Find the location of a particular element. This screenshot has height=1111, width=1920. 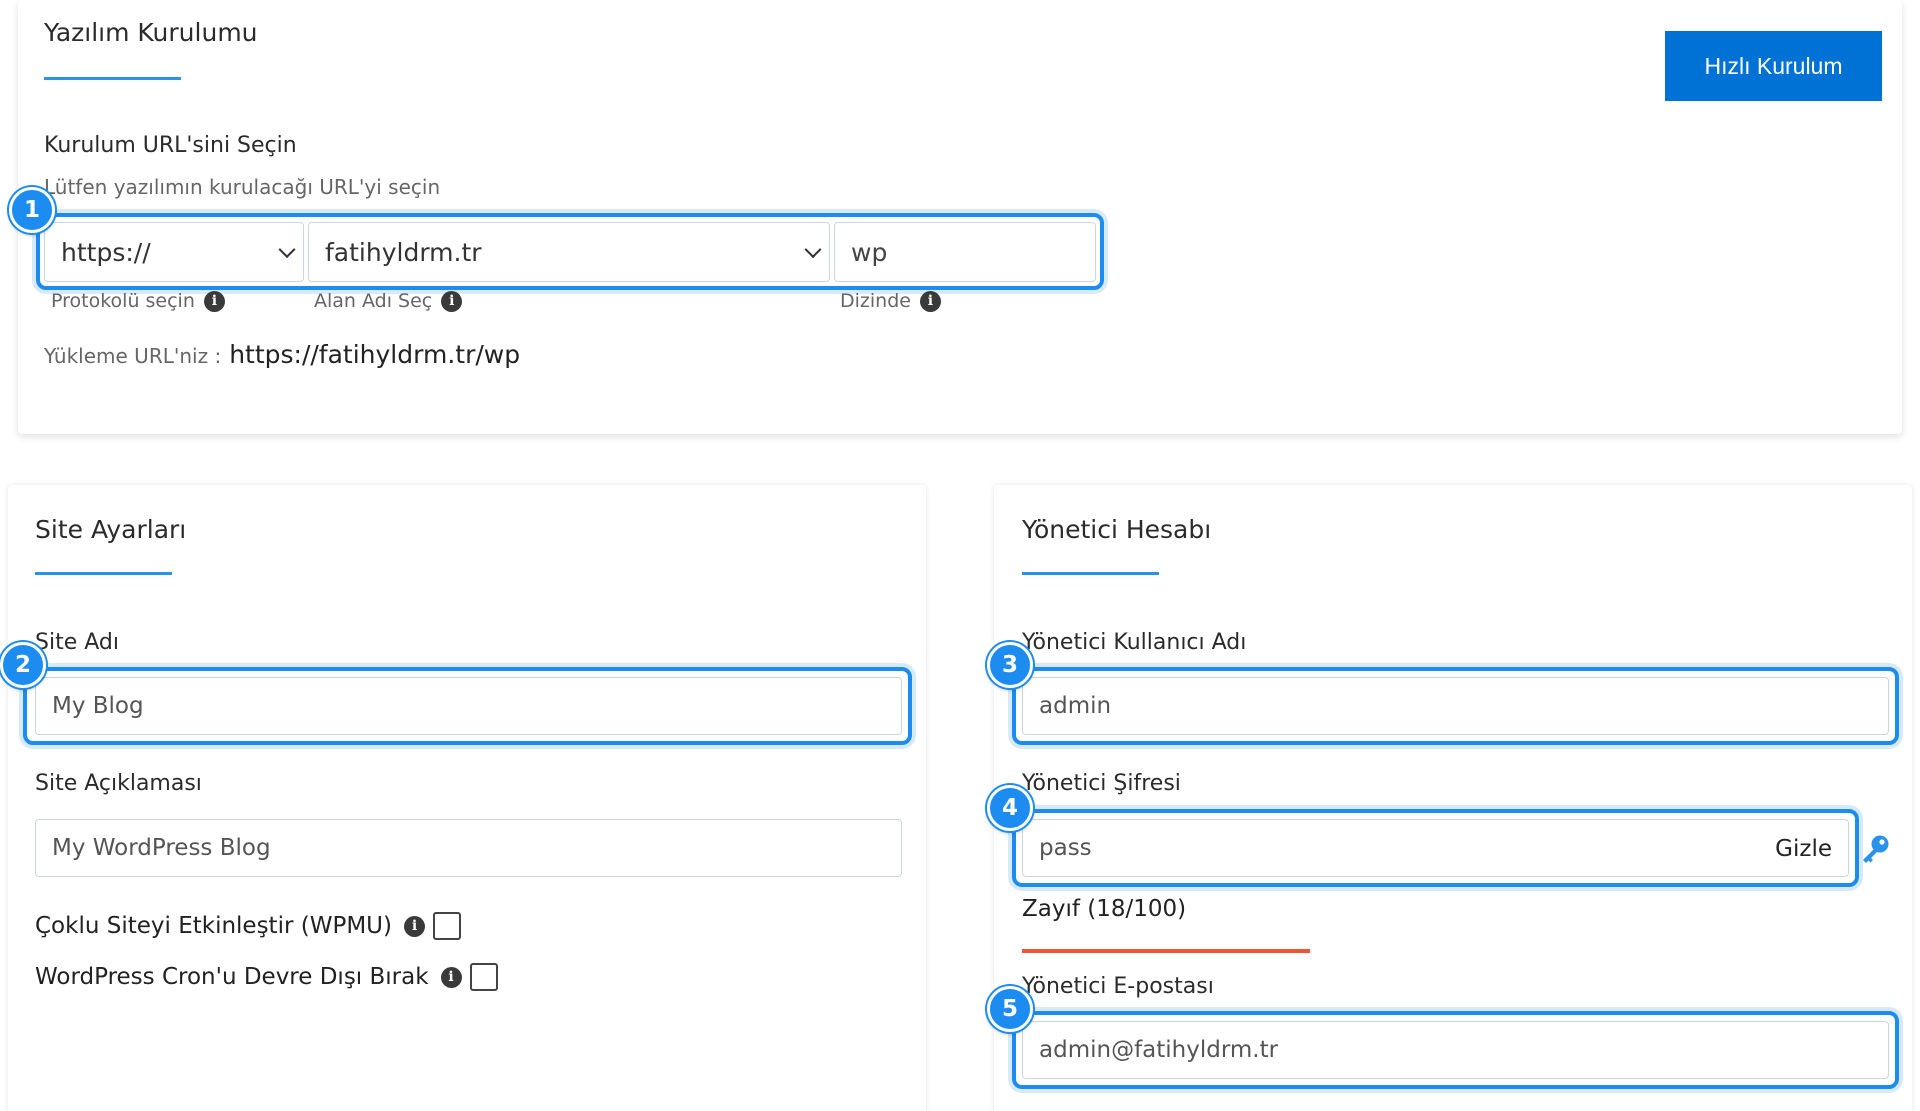

step-badge-2: 2 is located at coordinates (23, 665).